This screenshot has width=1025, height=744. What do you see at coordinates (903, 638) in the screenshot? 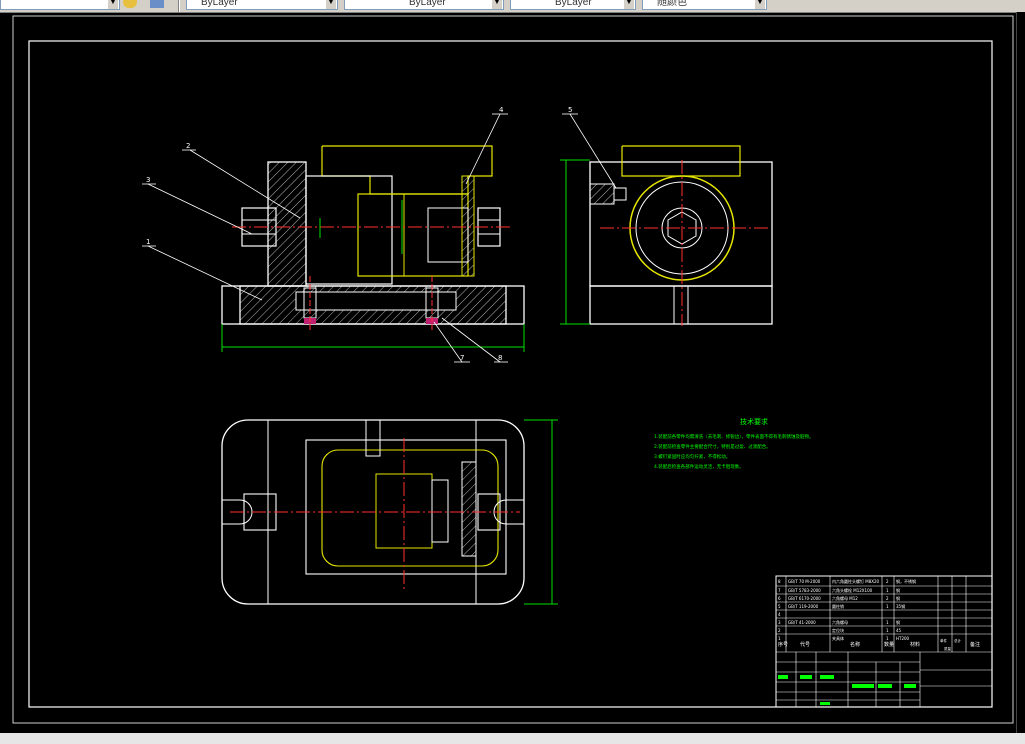
I see `row-material: HT200` at bounding box center [903, 638].